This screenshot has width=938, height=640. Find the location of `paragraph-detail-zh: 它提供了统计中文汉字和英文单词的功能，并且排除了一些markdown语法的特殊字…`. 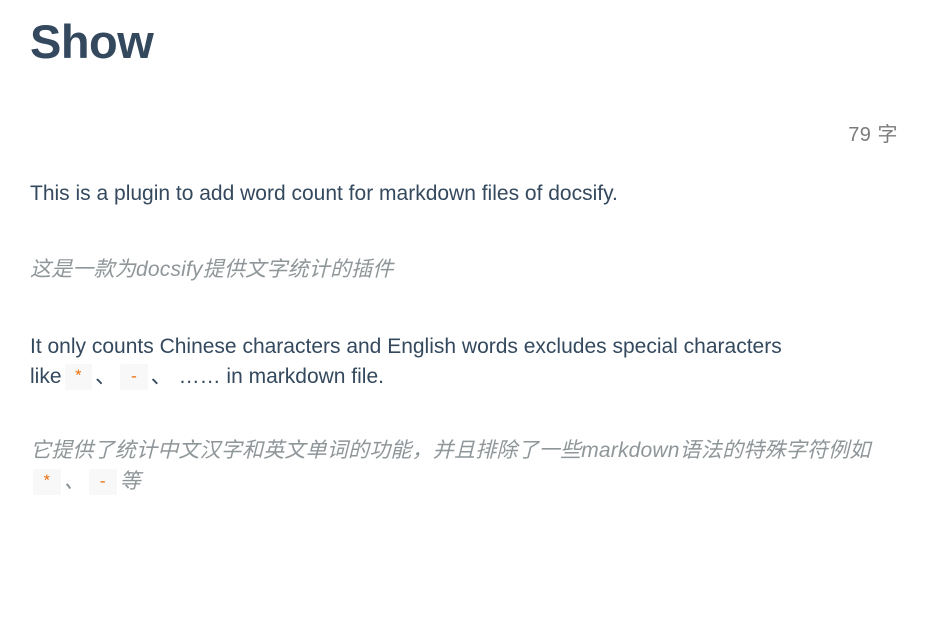

paragraph-detail-zh: 它提供了统计中文汉字和英文单词的功能，并且排除了一些markdown语法的特殊字… is located at coordinates (465, 466).